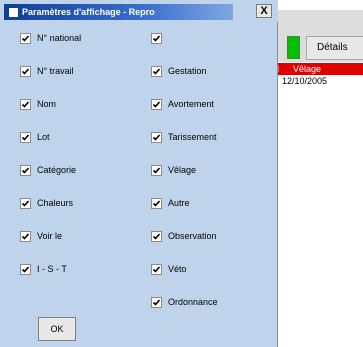 The image size is (363, 347). I want to click on checkbox-left-2: N° travail, so click(47, 71).